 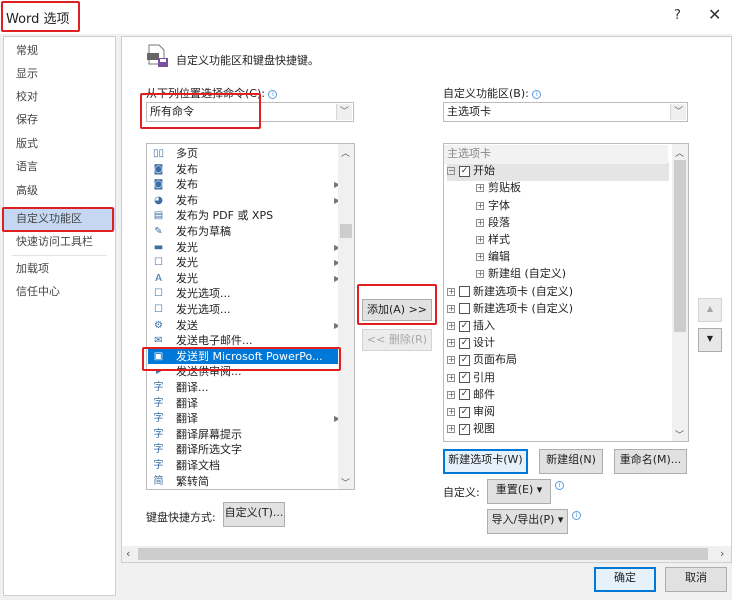 What do you see at coordinates (243, 466) in the screenshot?
I see `command-list-item: 字 翻译文档` at bounding box center [243, 466].